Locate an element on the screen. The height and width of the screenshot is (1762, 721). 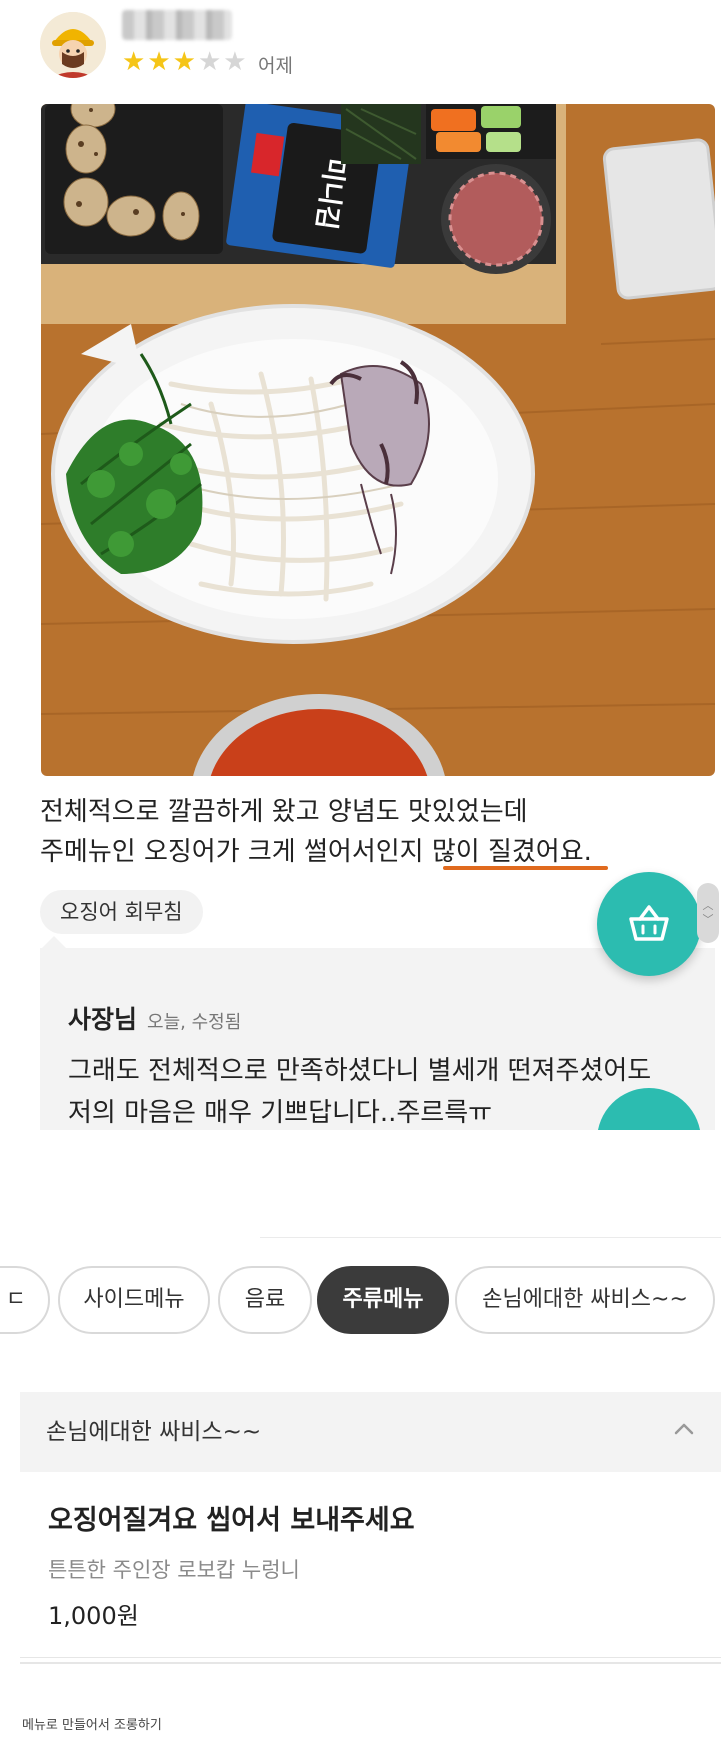
review-text-suffix: . is located at coordinates (587, 852).